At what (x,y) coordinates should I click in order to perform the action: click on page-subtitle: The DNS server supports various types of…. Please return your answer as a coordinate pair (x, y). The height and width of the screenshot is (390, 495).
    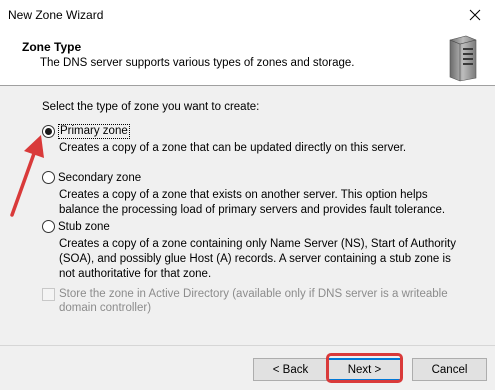
    Looking at the image, I should click on (197, 63).